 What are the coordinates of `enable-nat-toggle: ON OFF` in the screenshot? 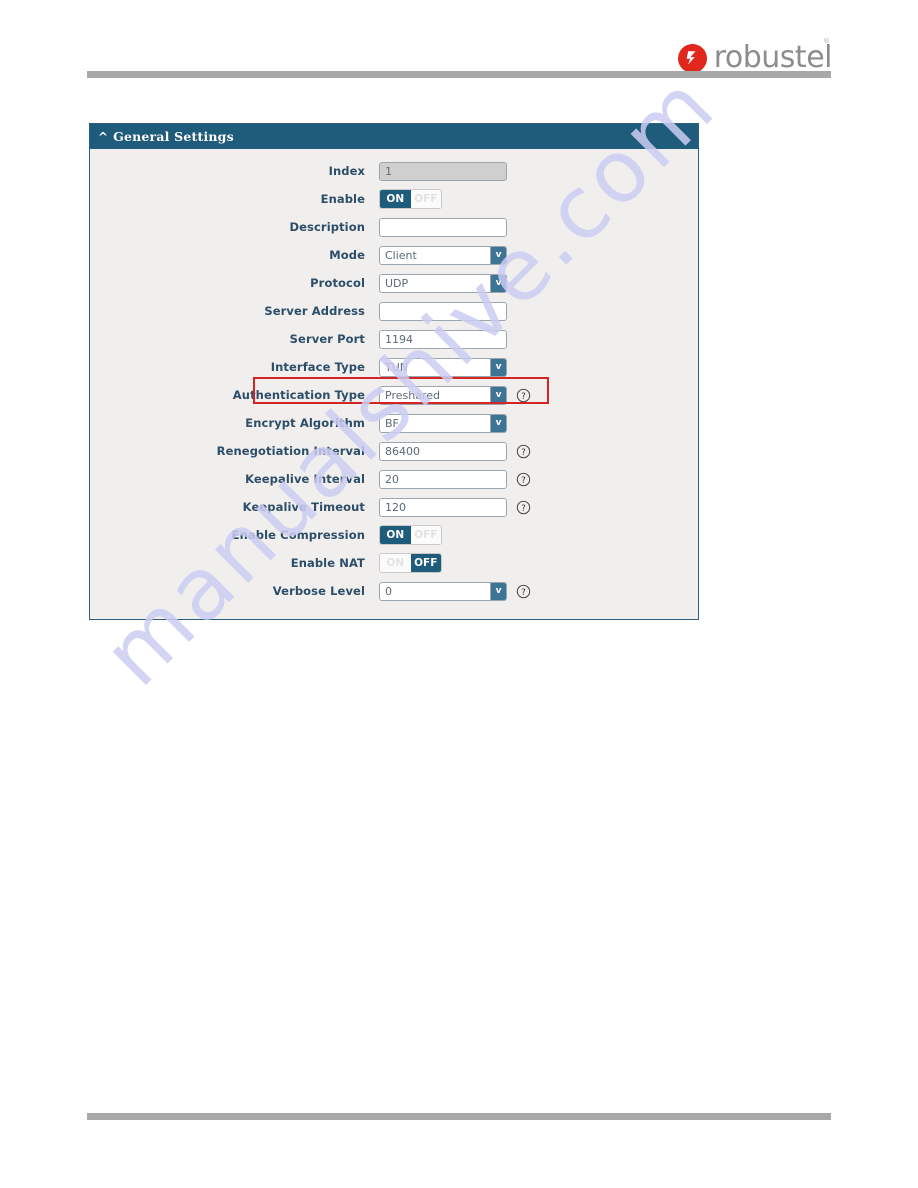 It's located at (410, 563).